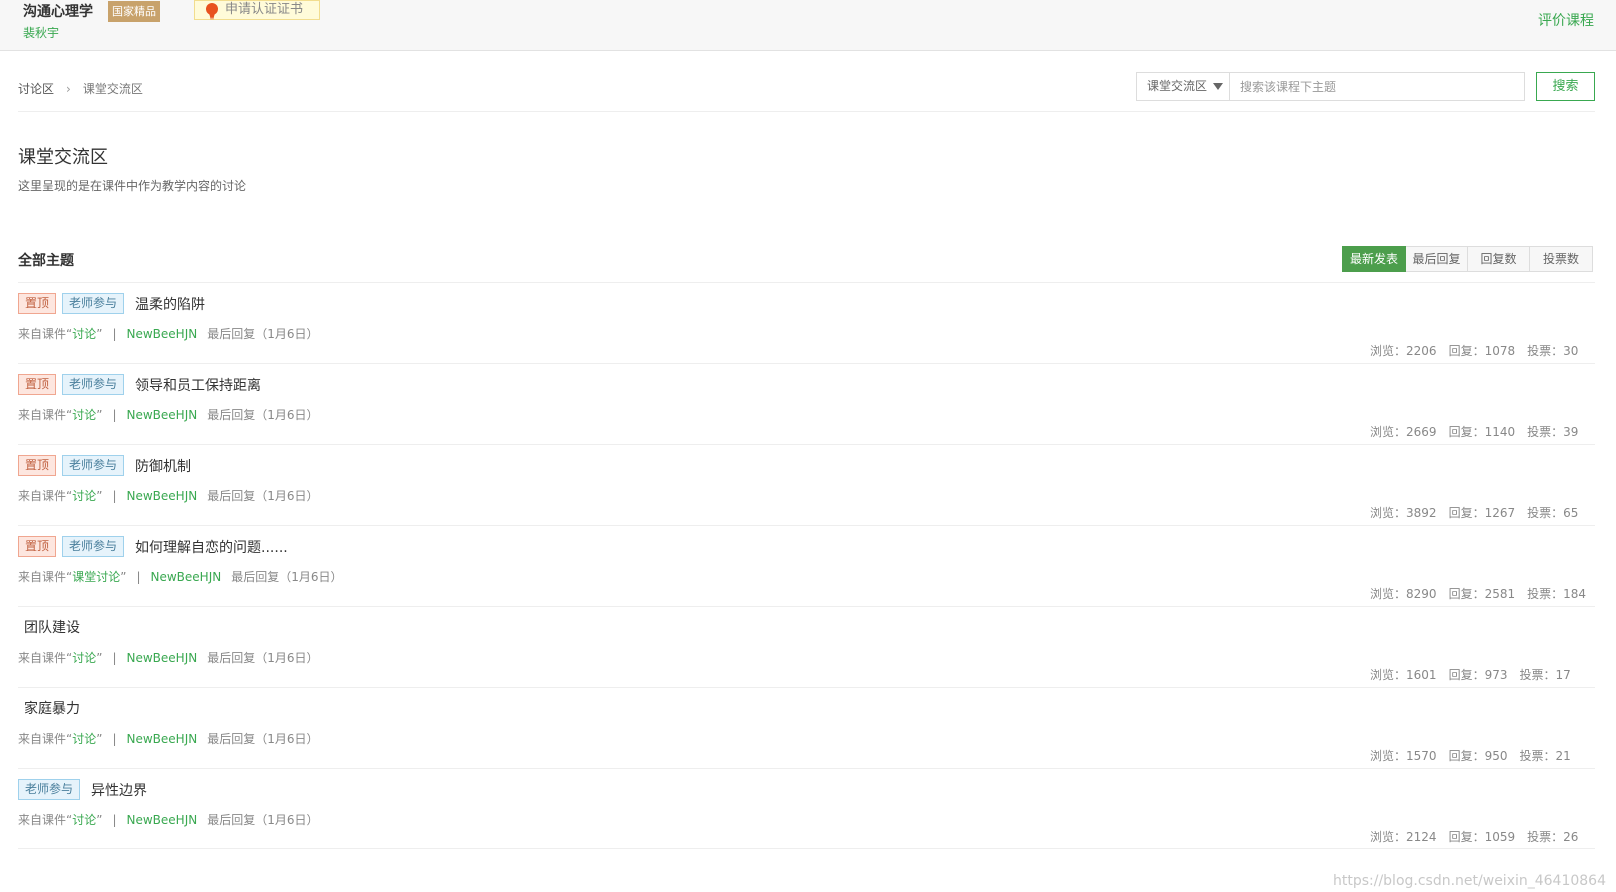  I want to click on breadcrumb-current: 课堂交流区, so click(112, 89).